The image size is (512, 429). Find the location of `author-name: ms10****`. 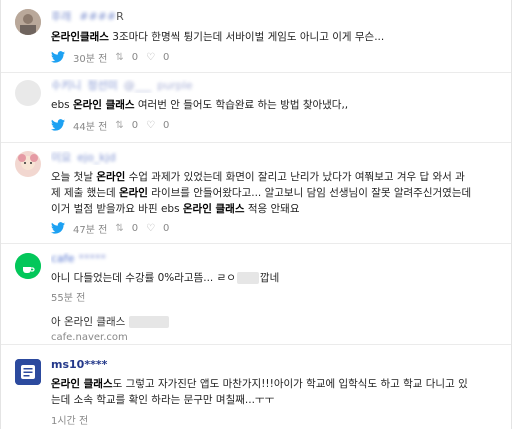

author-name: ms10**** is located at coordinates (275, 365).